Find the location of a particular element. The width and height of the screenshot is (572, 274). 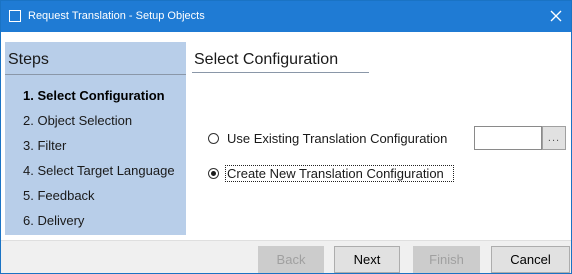

close-button is located at coordinates (556, 16).